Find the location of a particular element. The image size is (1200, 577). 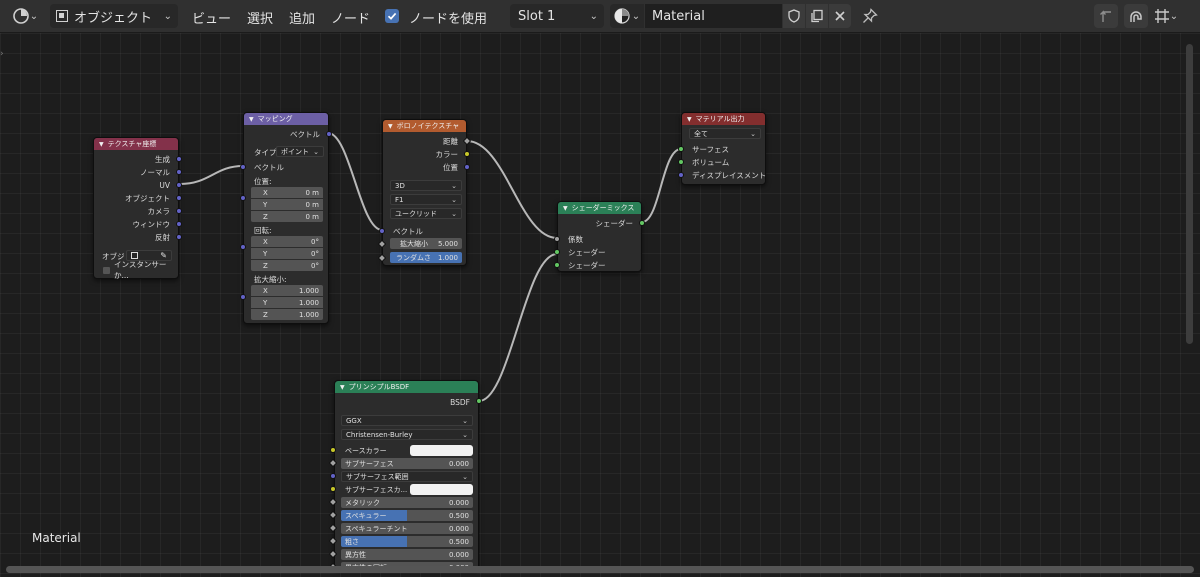

distribution-select: GGX ⌄ is located at coordinates (407, 420).